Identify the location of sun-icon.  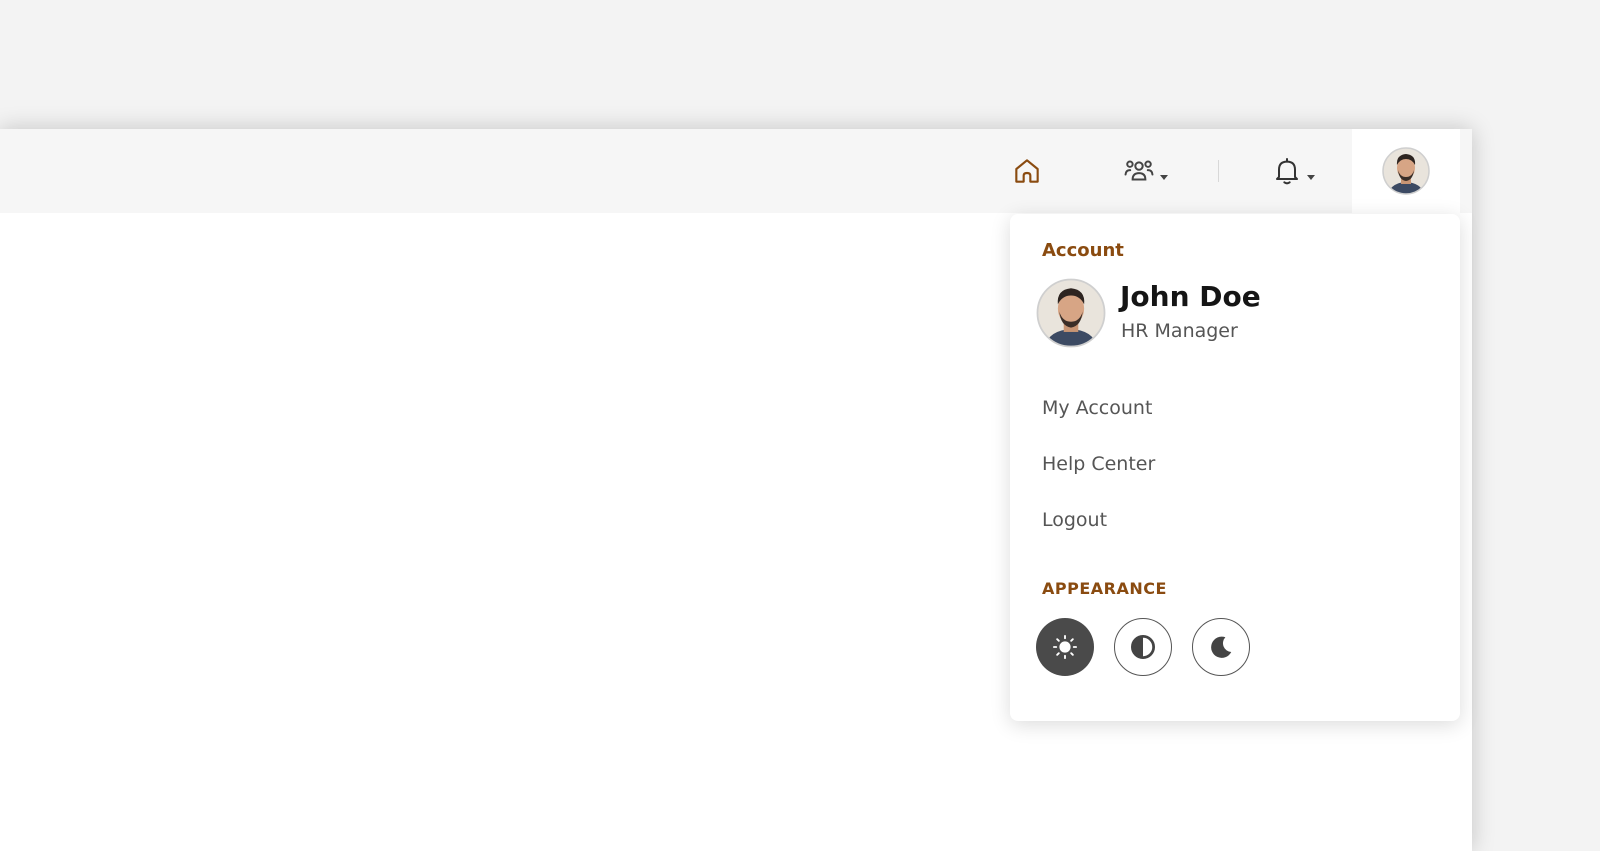
(1065, 647).